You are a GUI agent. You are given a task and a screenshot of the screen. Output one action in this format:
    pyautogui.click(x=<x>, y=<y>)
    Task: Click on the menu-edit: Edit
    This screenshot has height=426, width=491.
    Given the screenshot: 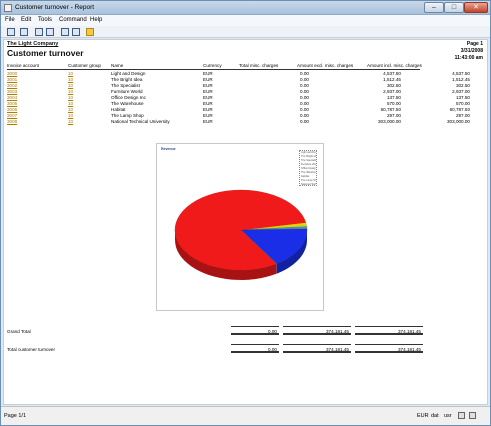 What is the action you would take?
    pyautogui.click(x=26, y=20)
    